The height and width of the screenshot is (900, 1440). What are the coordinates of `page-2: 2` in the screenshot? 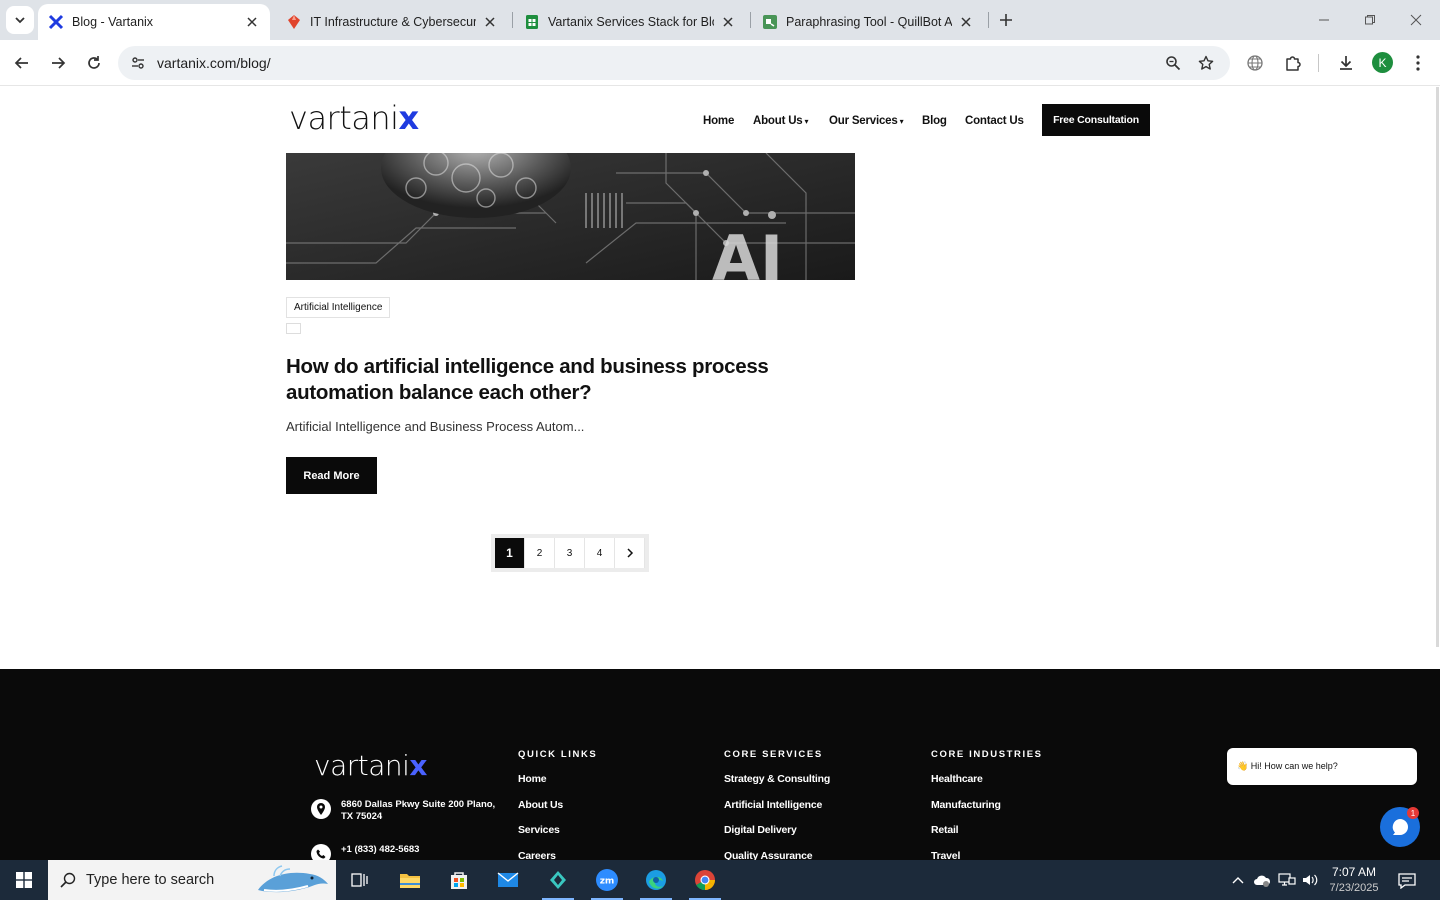 It's located at (540, 553).